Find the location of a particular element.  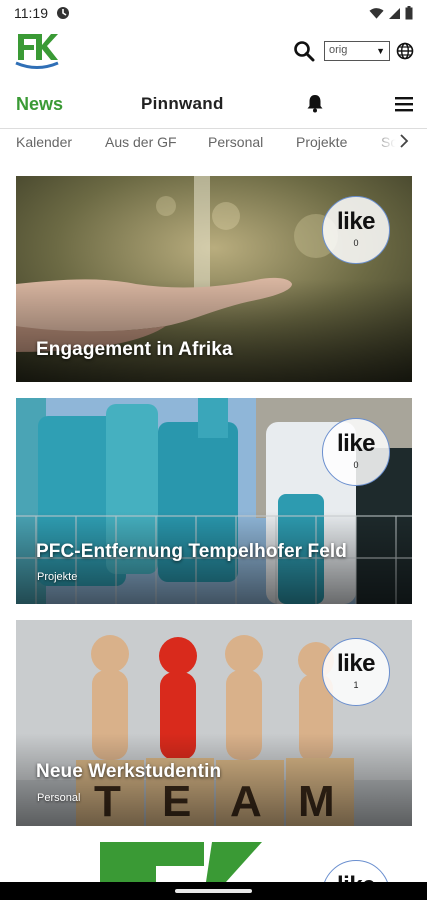

category-tab-projekte: Projekte is located at coordinates (321, 142).